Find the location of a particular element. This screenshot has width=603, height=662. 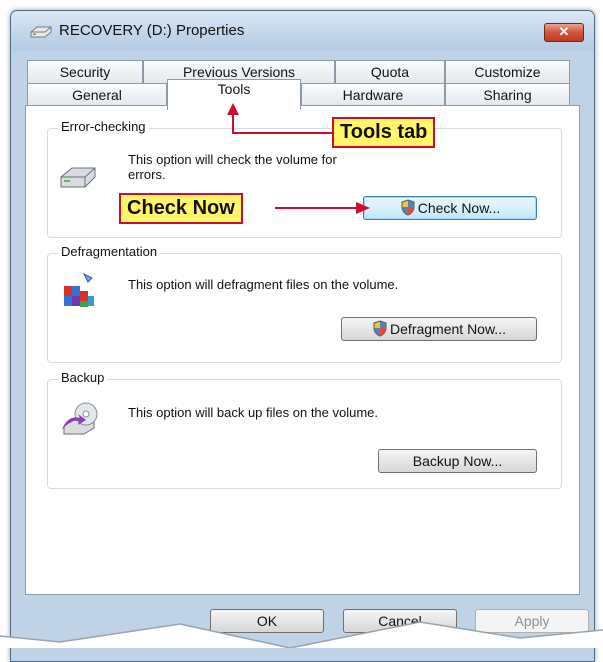

check-now-callout: Check Now is located at coordinates (181, 208).